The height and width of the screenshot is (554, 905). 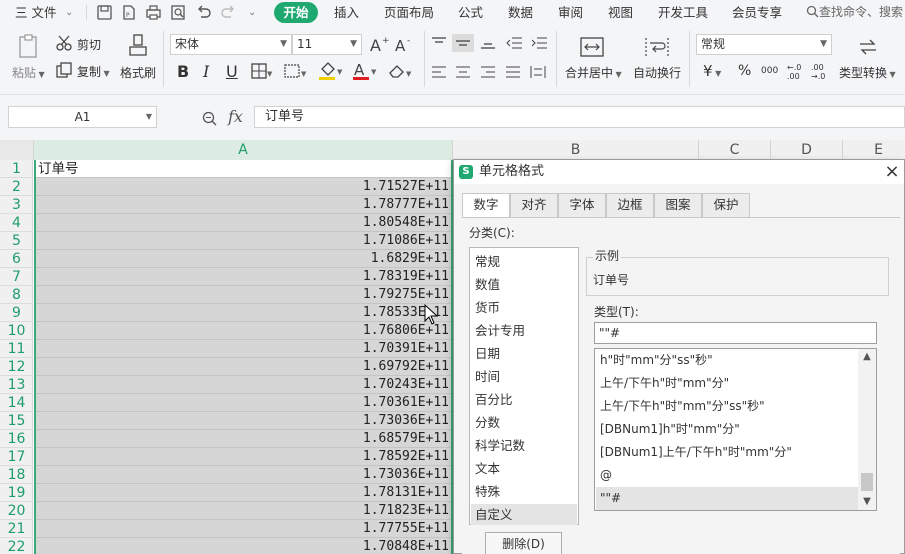 I want to click on row-header: 4, so click(x=16, y=223).